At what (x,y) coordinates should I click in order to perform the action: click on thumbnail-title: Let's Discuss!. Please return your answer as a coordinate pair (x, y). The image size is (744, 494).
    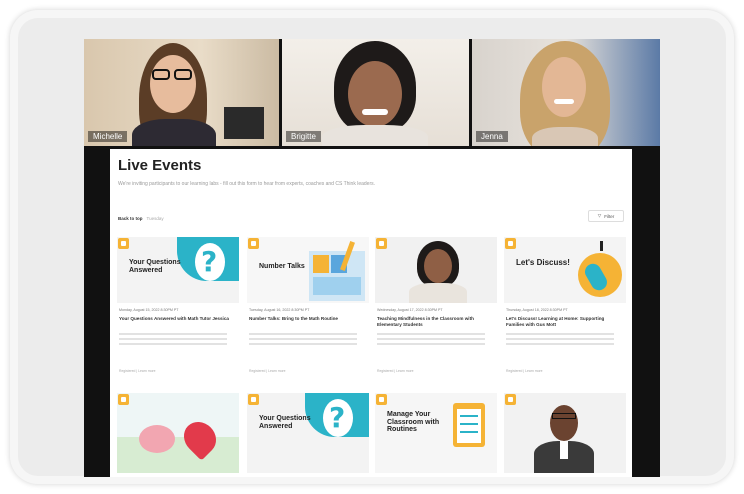
    Looking at the image, I should click on (543, 262).